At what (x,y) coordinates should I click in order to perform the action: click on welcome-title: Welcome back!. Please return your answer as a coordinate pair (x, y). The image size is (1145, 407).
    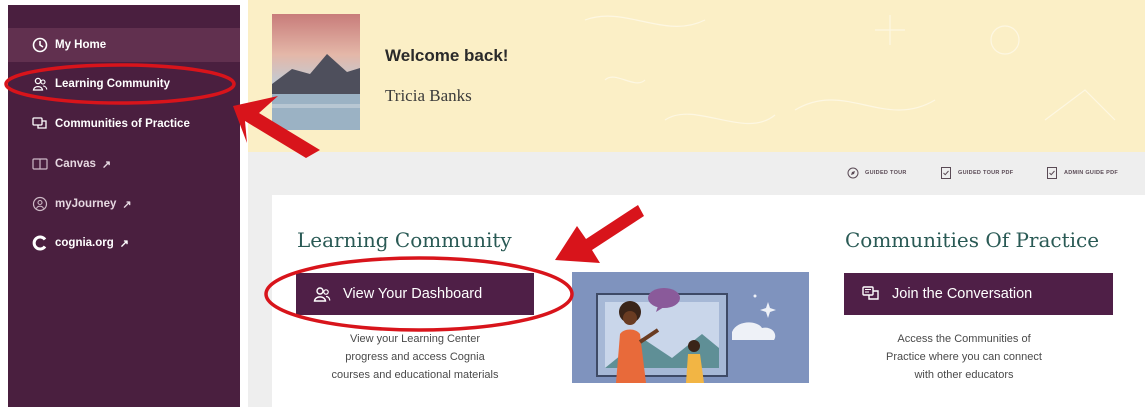
    Looking at the image, I should click on (447, 55).